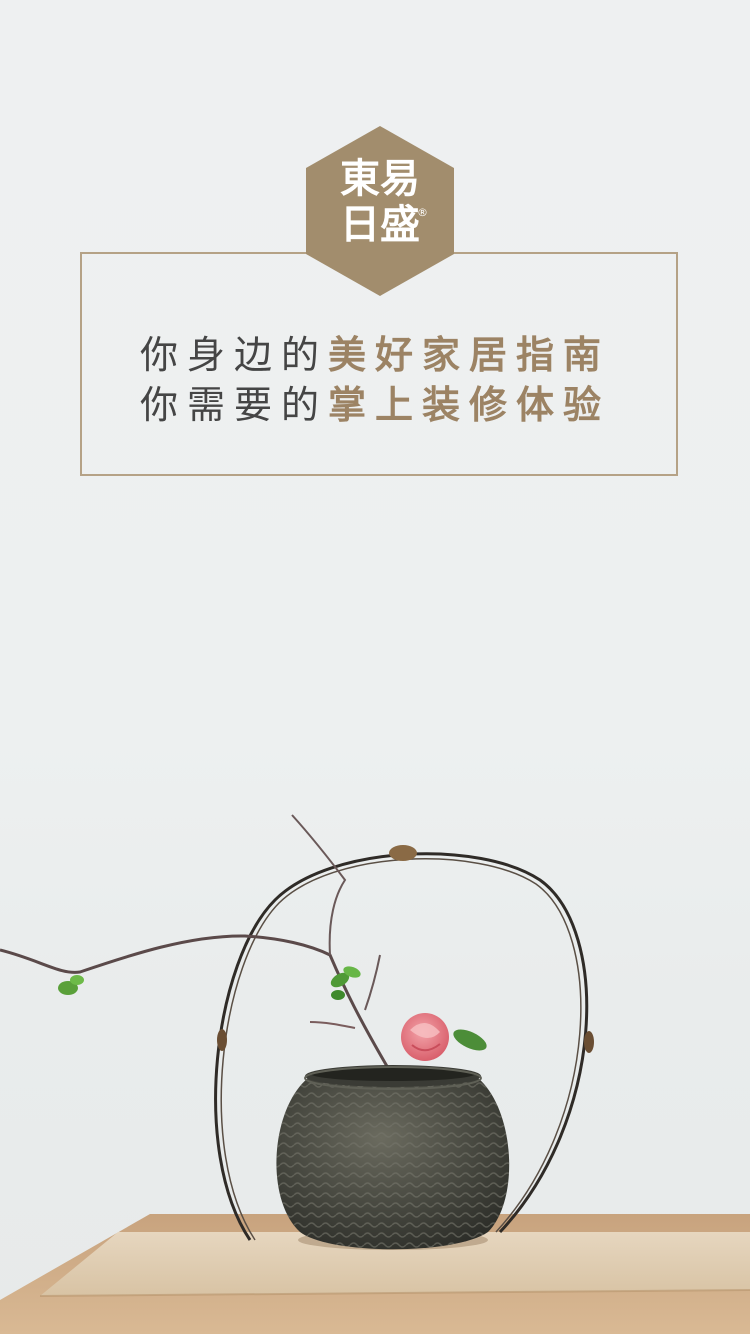  I want to click on flower-icon, so click(444, 1037).